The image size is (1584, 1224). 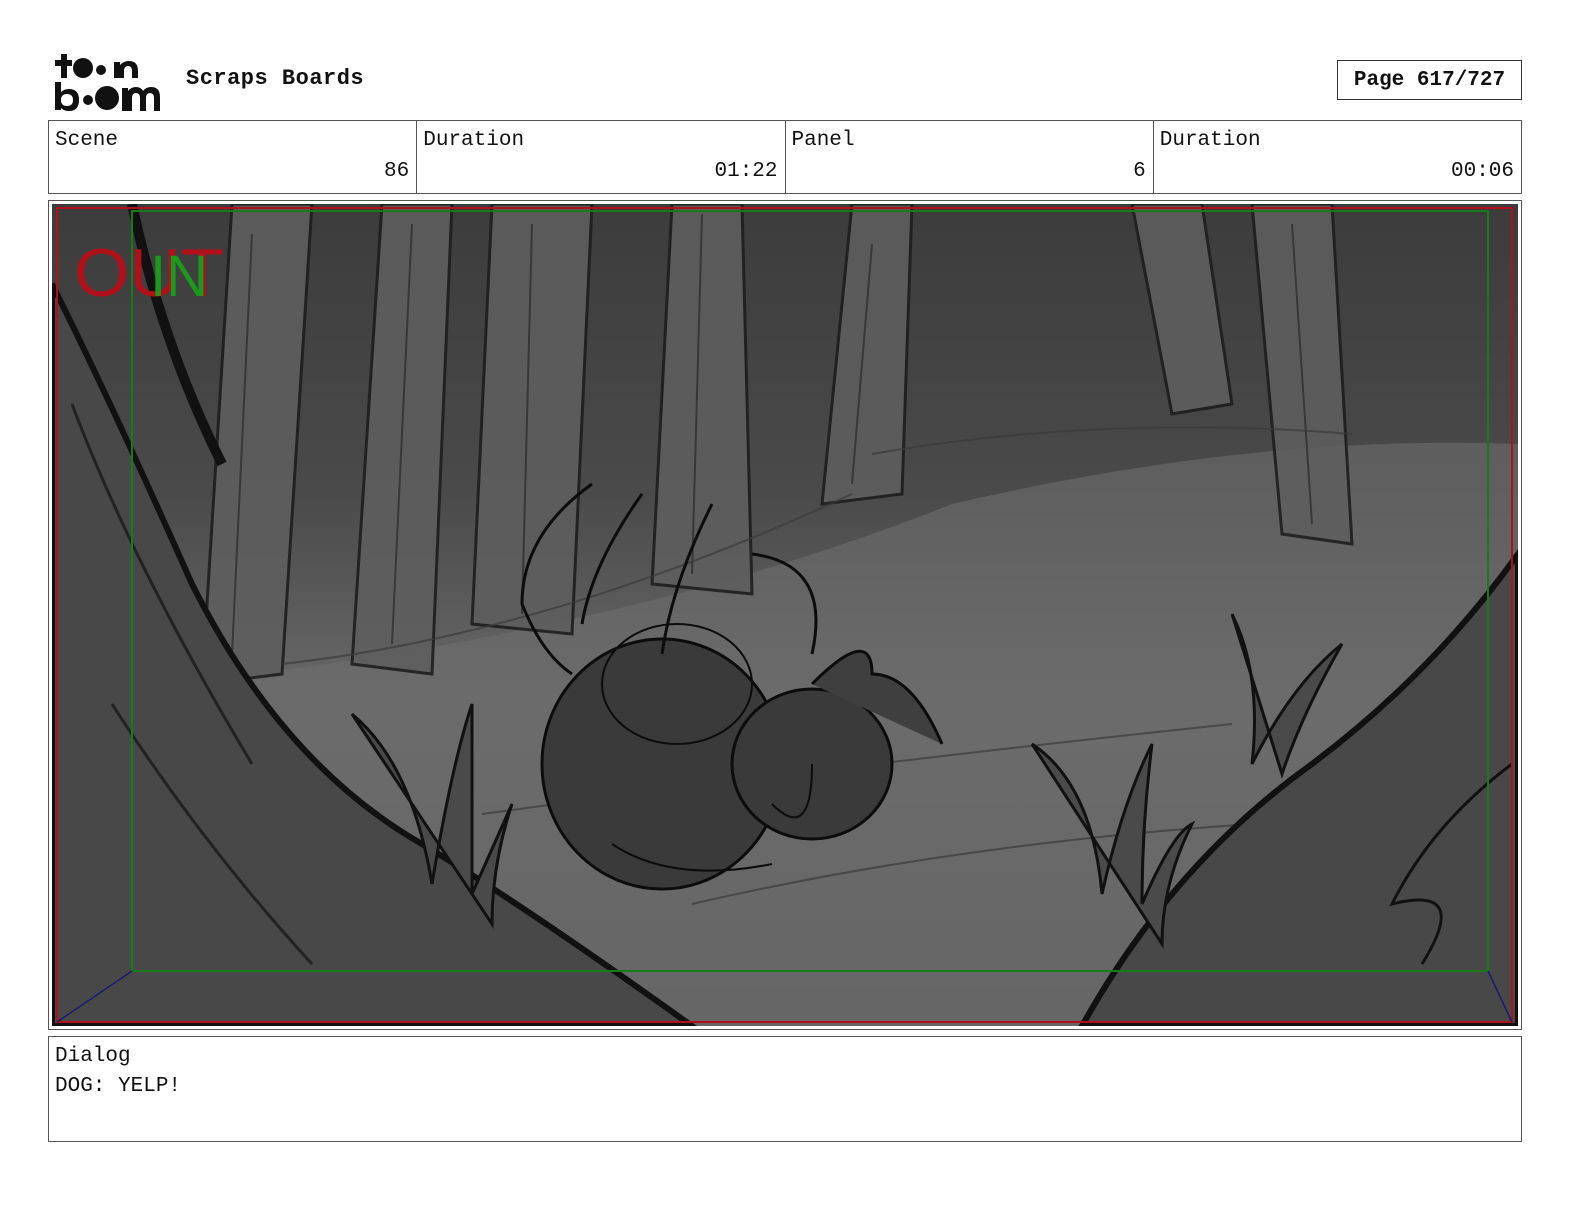 What do you see at coordinates (1210, 140) in the screenshot?
I see `panel-duration-label: Duration` at bounding box center [1210, 140].